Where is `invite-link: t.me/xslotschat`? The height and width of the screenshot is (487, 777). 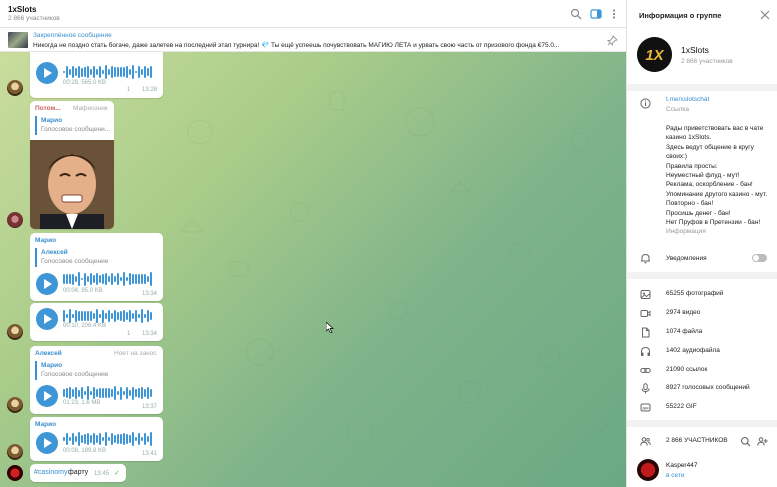
invite-link: t.me/xslotschat is located at coordinates (687, 99).